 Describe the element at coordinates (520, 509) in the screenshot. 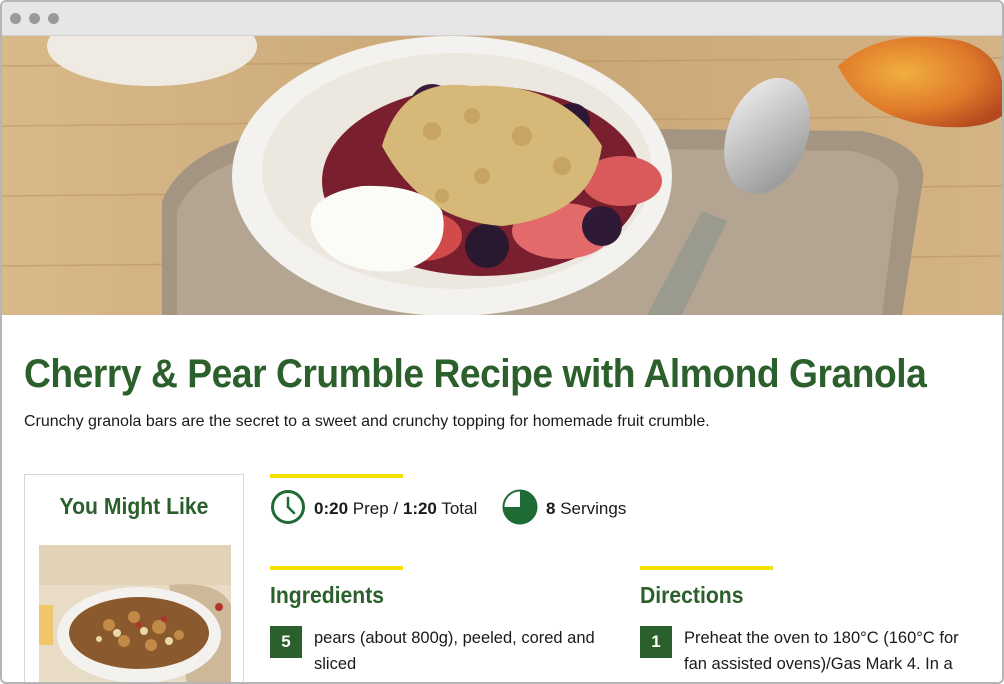

I see `pie-servings-icon` at that location.